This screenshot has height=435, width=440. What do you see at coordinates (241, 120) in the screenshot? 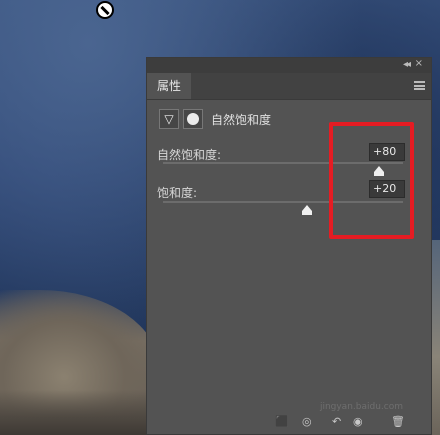
I see `adjustment-title: 自然饱和度` at bounding box center [241, 120].